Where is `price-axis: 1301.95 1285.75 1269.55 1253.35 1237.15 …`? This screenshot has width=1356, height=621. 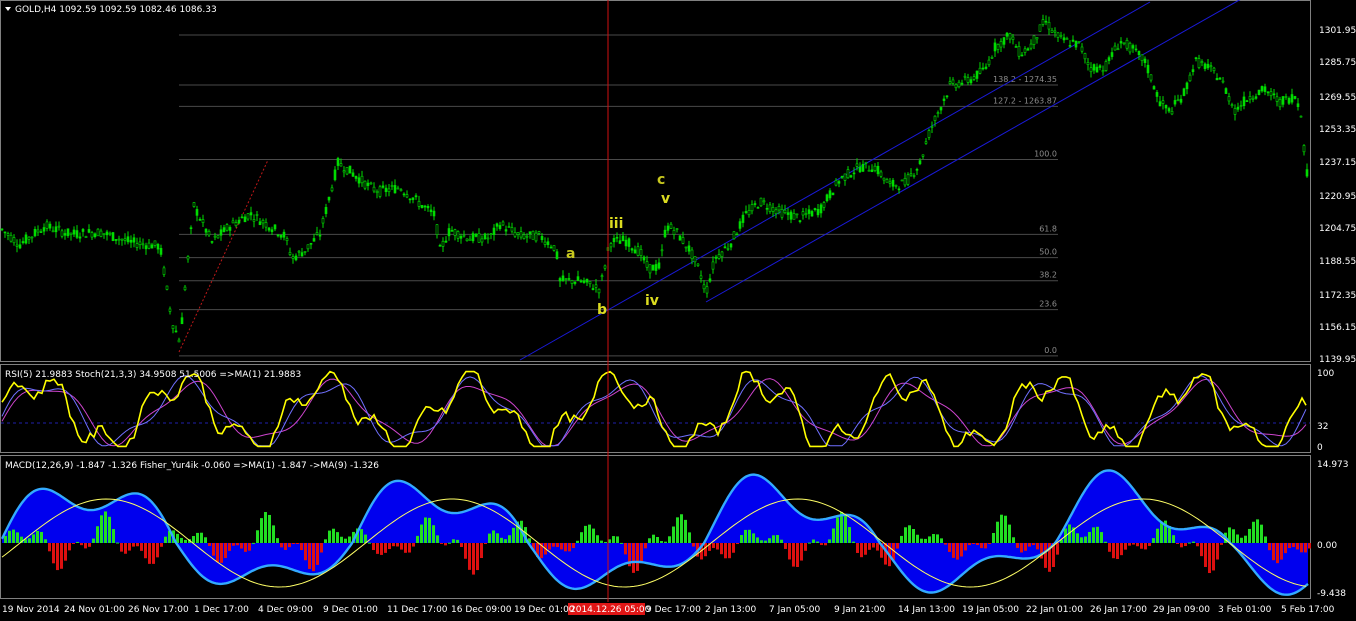
price-axis: 1301.95 1285.75 1269.55 1253.35 1237.15 … is located at coordinates (1337, 195).